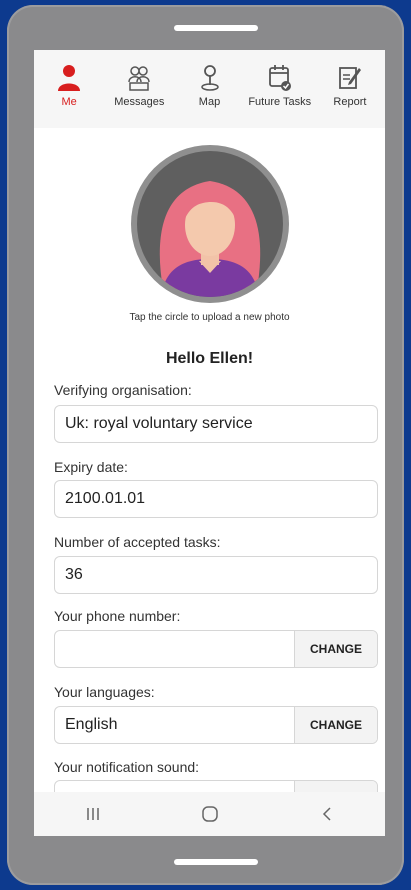  I want to click on tasks-field: 36, so click(216, 575).